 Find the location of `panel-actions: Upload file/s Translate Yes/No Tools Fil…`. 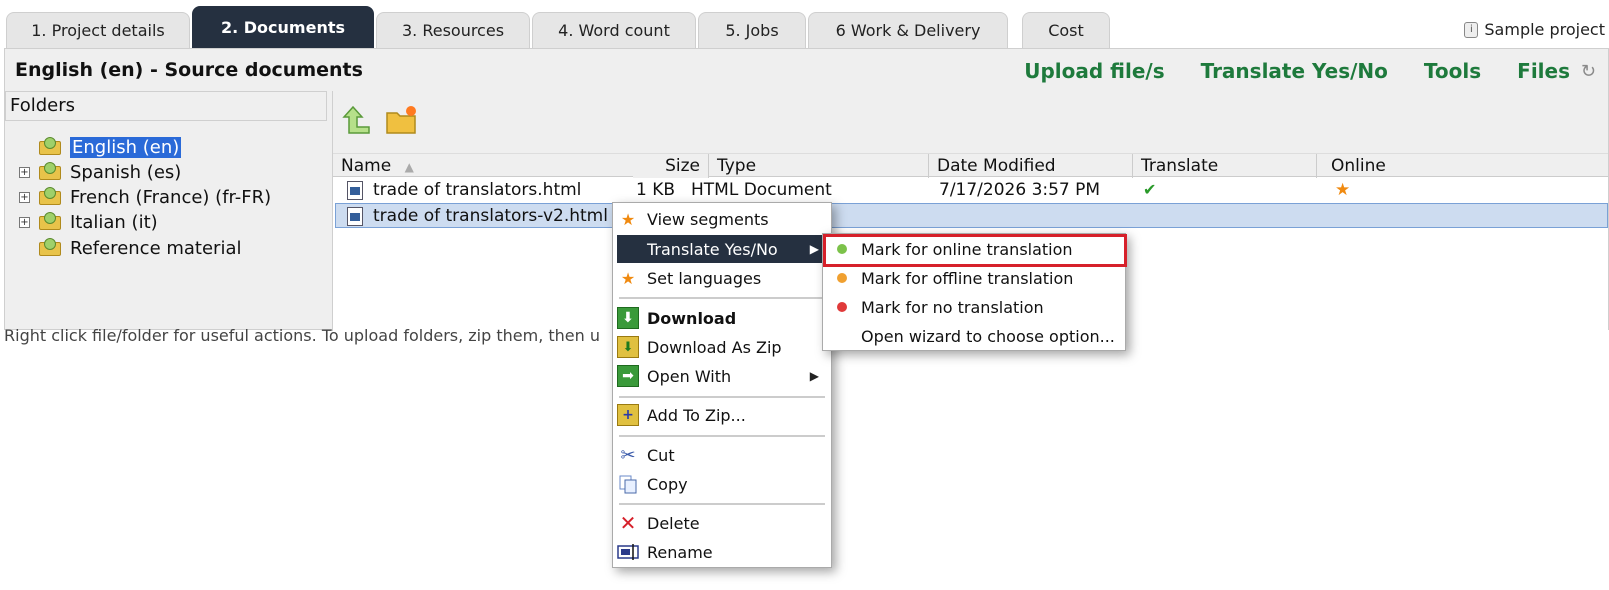

panel-actions: Upload file/s Translate Yes/No Tools Fil… is located at coordinates (1297, 71).